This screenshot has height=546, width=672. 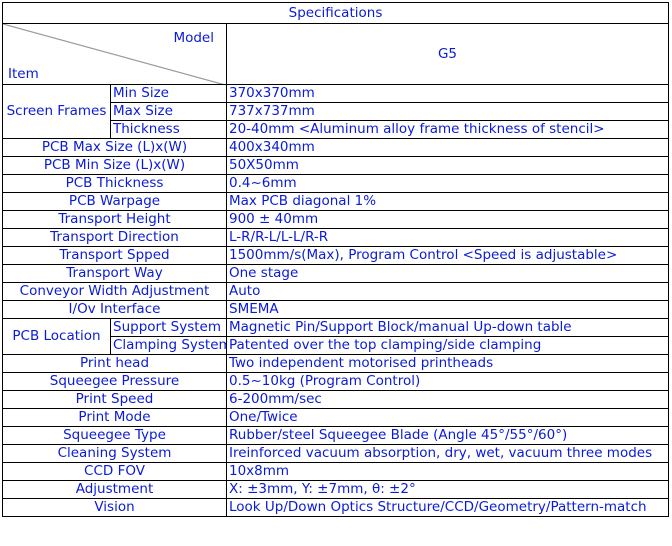 I want to click on row-value: 50X50mm, so click(x=447, y=165).